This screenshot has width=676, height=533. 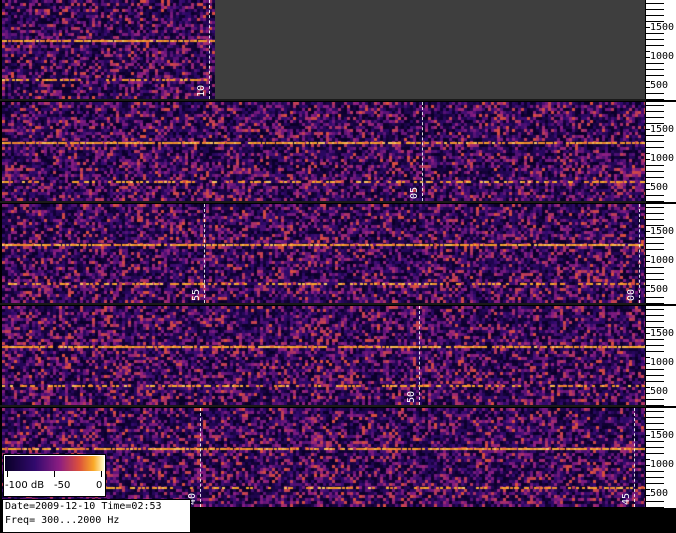 I want to click on minute-marker-label: 00, so click(x=631, y=294).